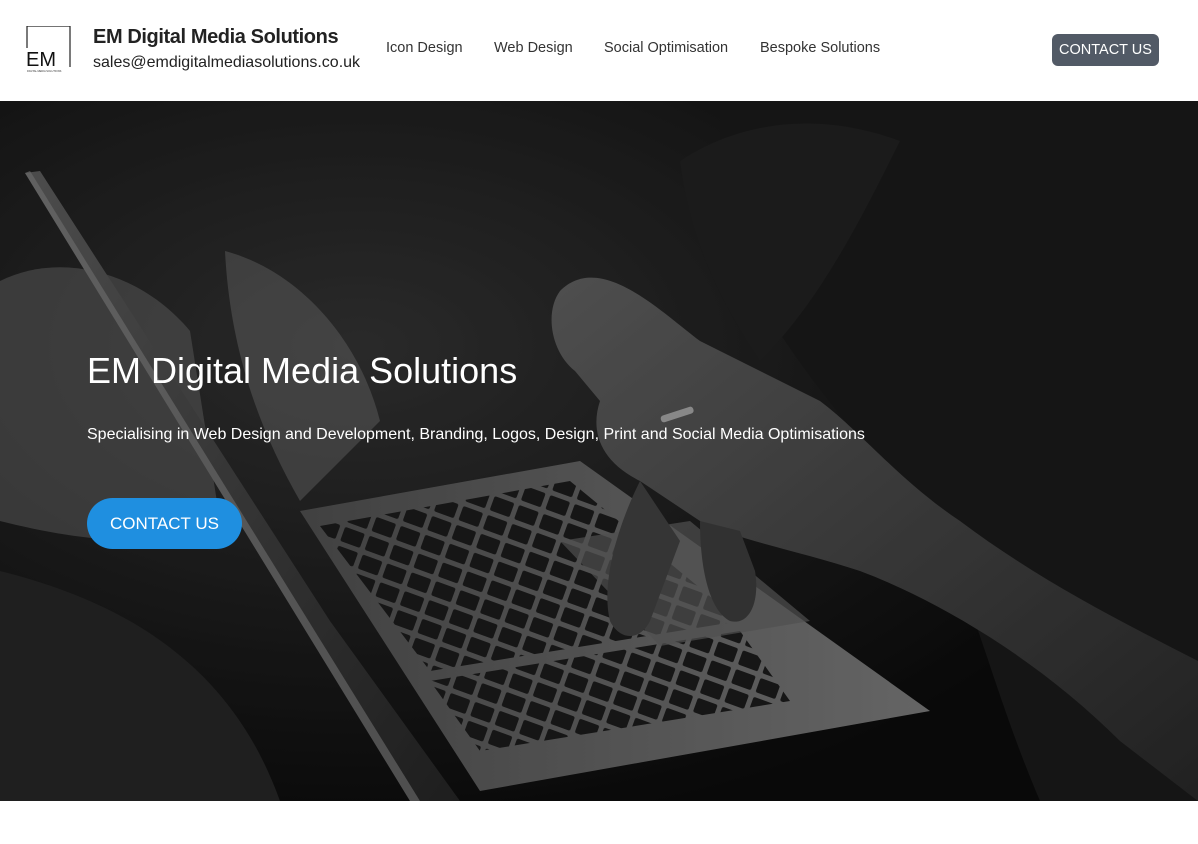 This screenshot has width=1198, height=844. Describe the element at coordinates (164, 523) in the screenshot. I see `hero-contact-button: CONTACT US` at that location.